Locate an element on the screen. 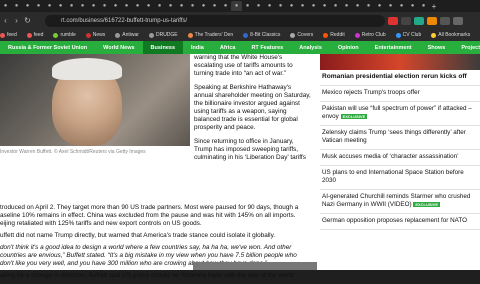 The width and height of the screenshot is (480, 284). bookmark-item: 8-Bit Classics is located at coordinates (261, 35).